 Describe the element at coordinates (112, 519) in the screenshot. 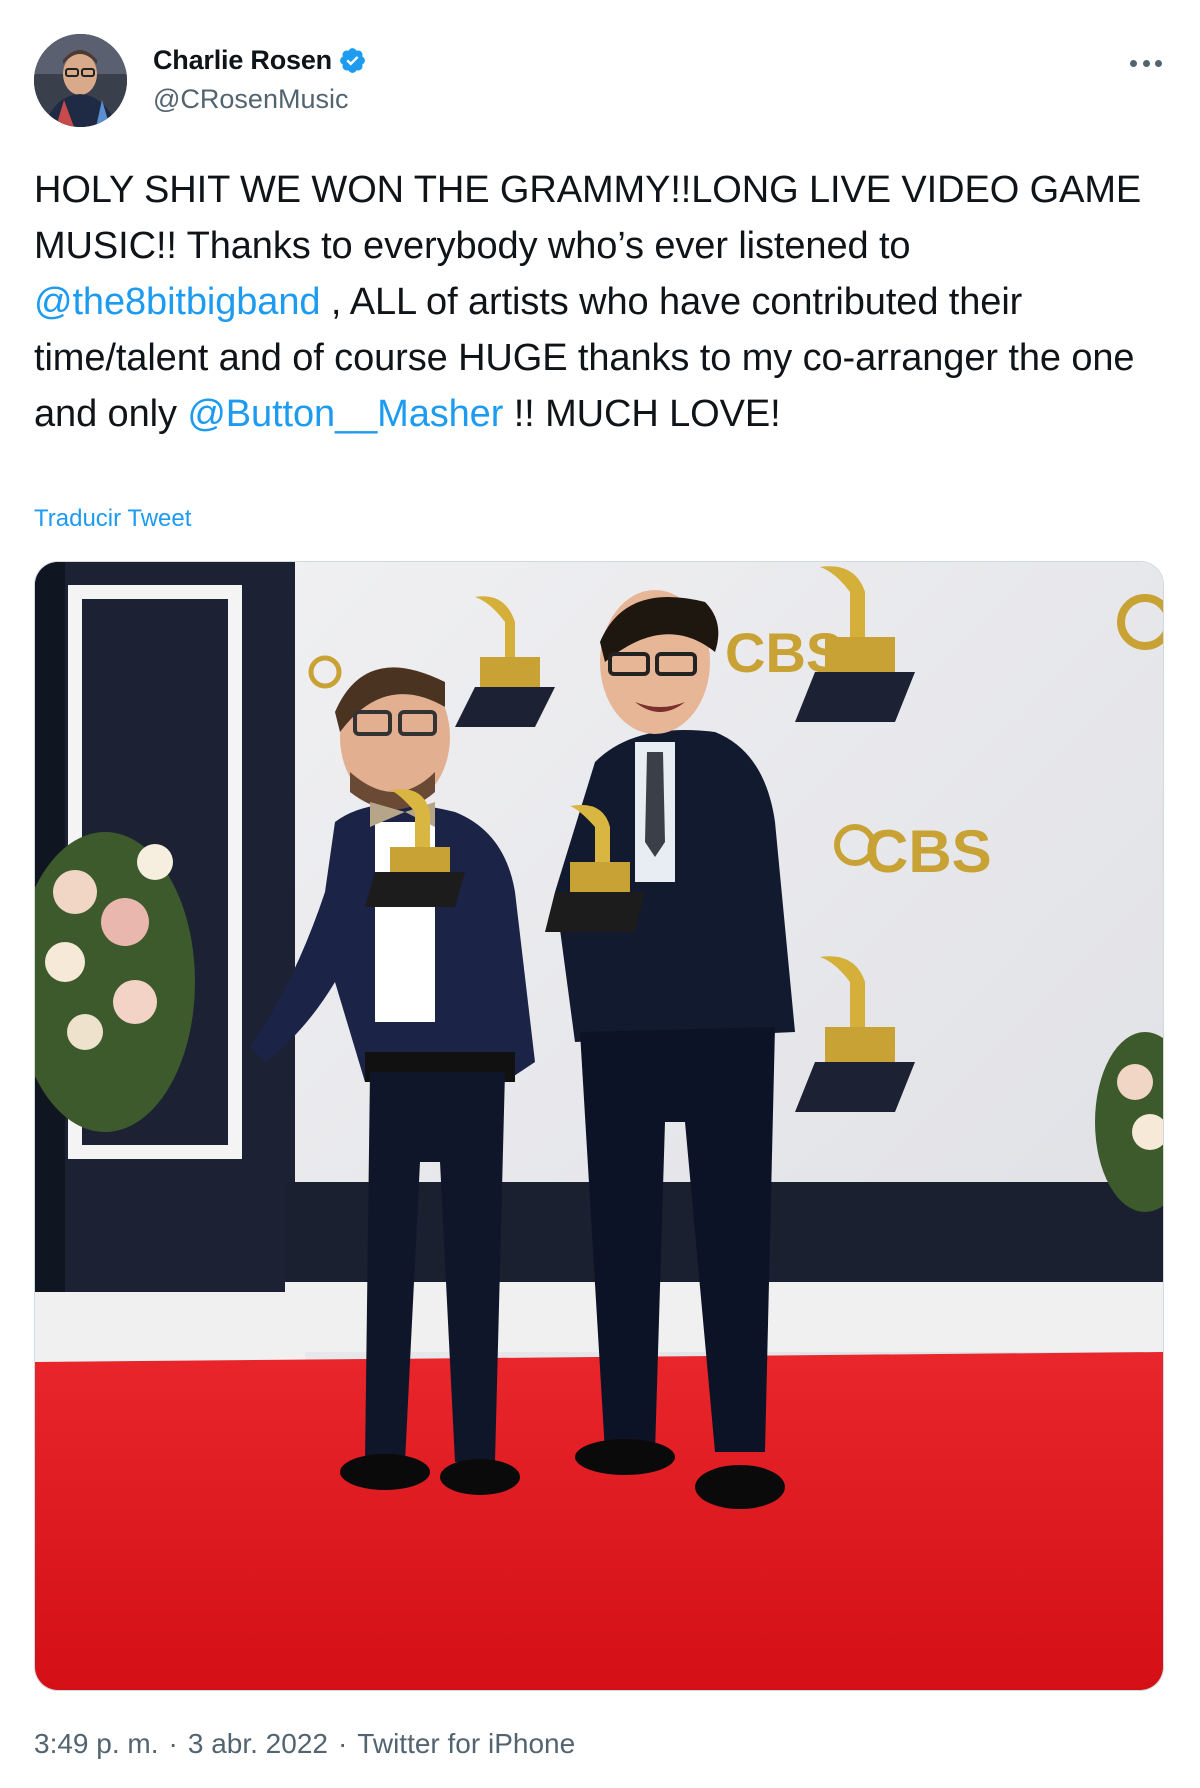

I see `translate-tweet-link: Traducir Tweet` at that location.